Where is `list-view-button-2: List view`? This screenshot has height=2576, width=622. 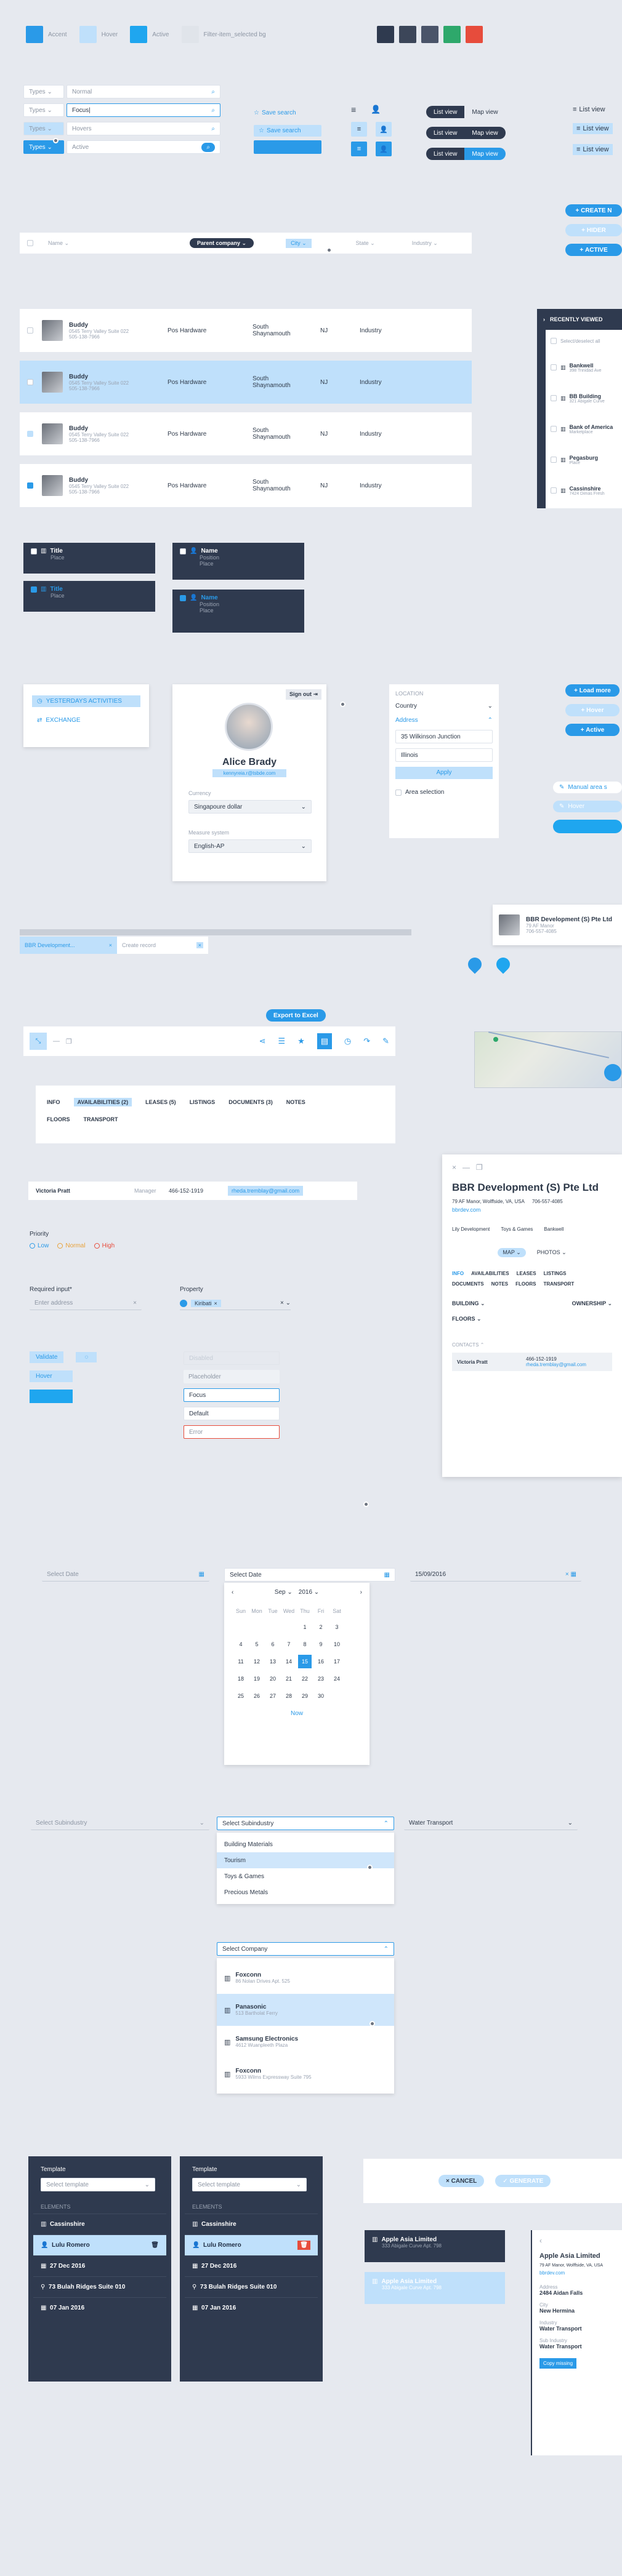 list-view-button-2: List view is located at coordinates (445, 133).